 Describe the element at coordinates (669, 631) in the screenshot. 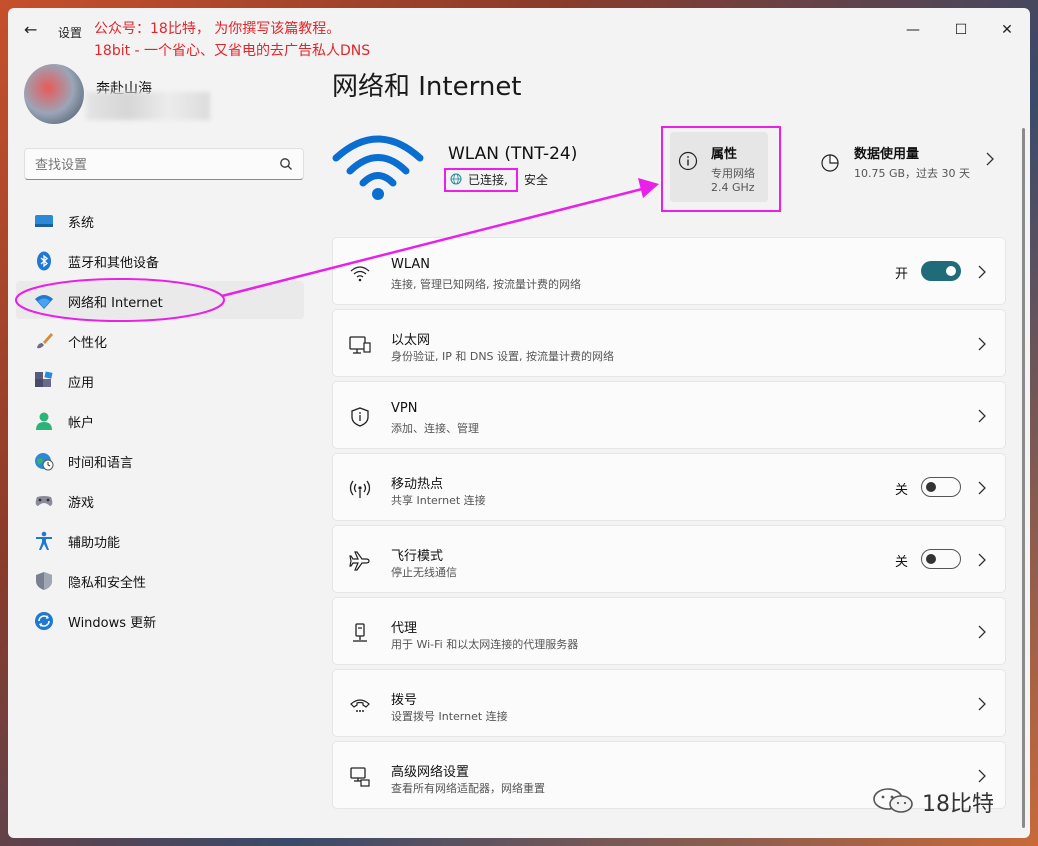

I see `row-proxy: 代理 用于 Wi-Fi 和以太网连接的代理服务器` at that location.